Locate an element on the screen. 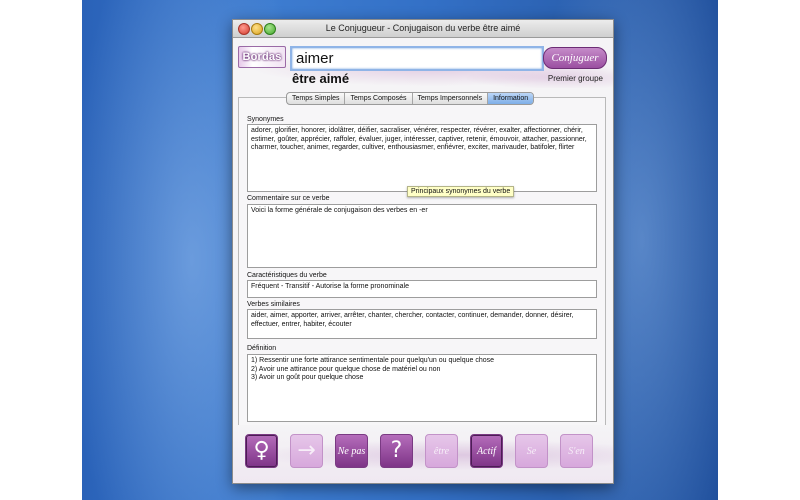 Image resolution: width=800 pixels, height=500 pixels. question-mark-icon: ? is located at coordinates (396, 450).